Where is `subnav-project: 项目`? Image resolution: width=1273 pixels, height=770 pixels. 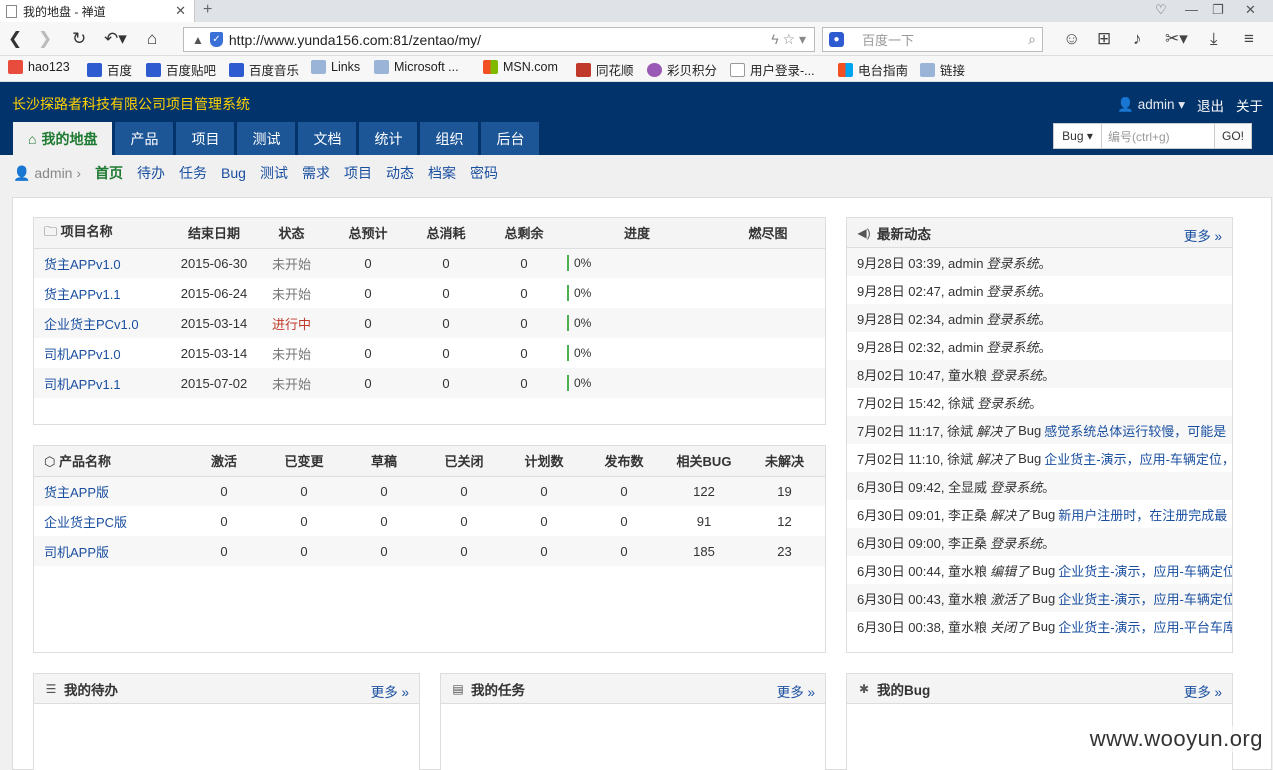 subnav-project: 项目 is located at coordinates (358, 173).